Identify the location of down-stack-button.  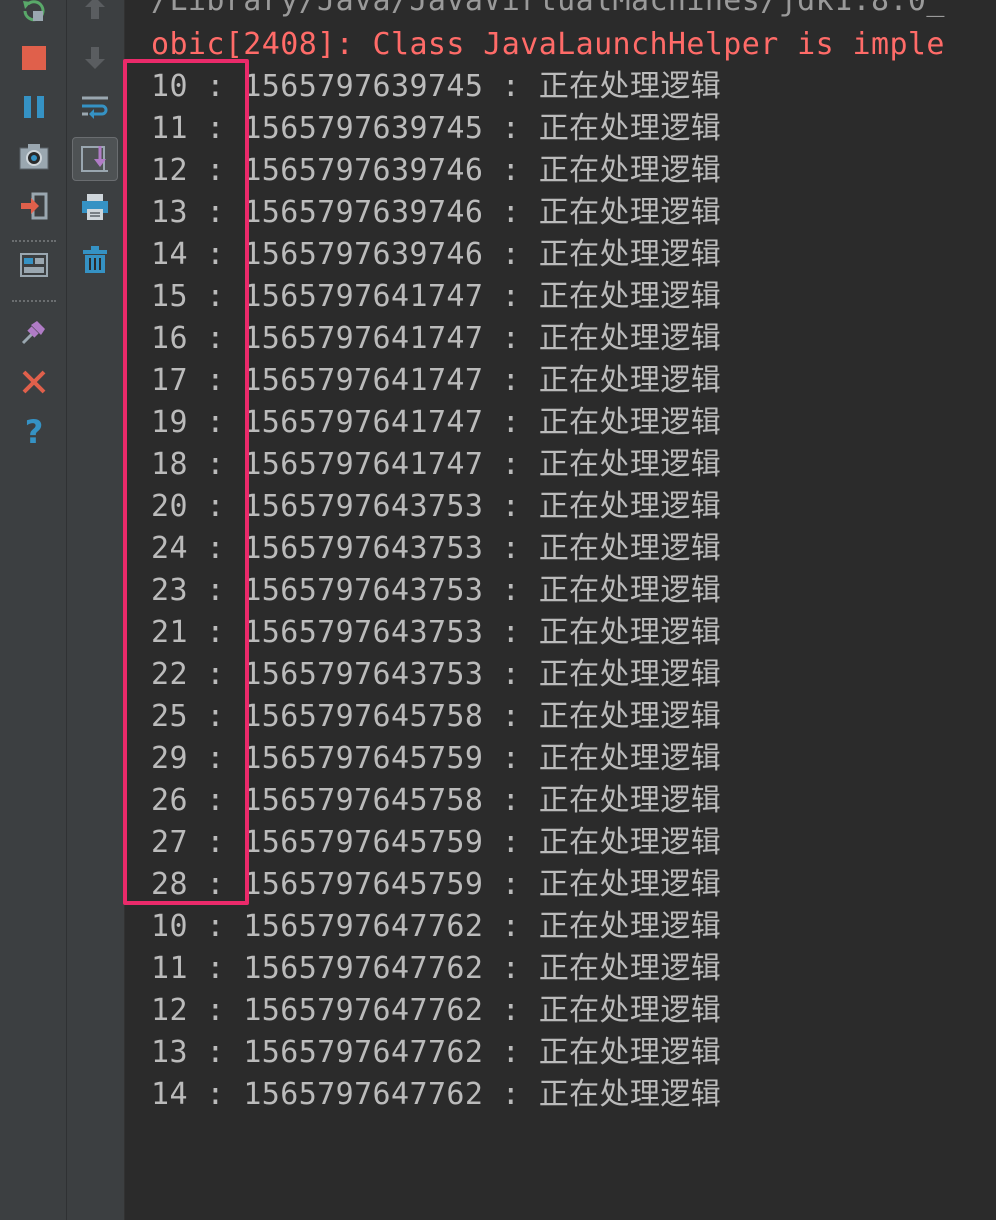
(95, 58).